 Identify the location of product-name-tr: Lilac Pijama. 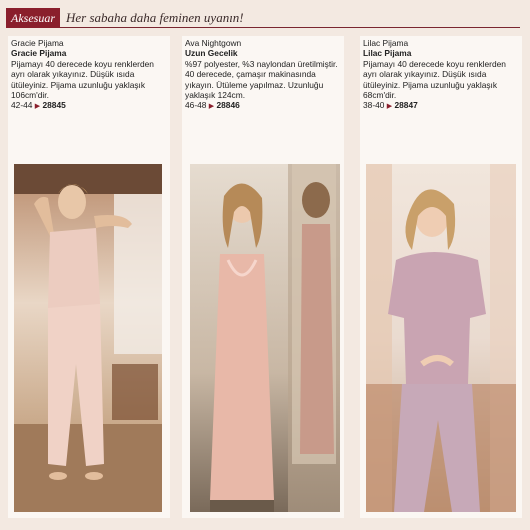
(387, 53).